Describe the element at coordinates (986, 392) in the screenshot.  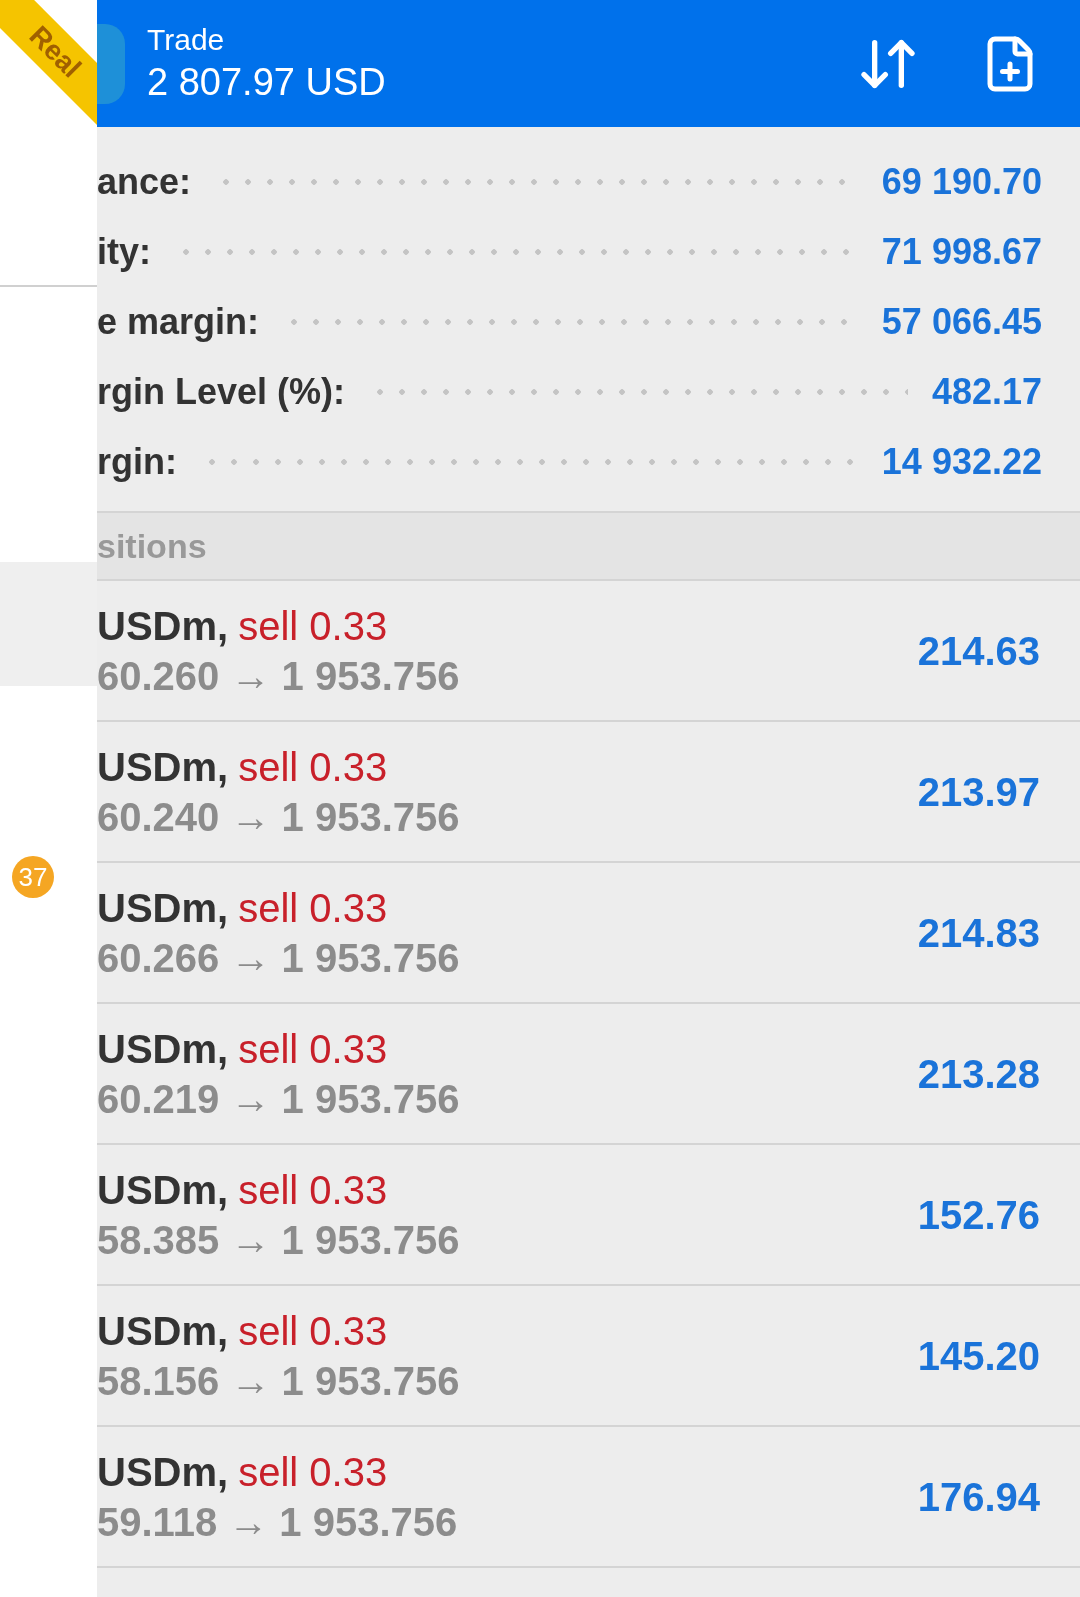
I see `summary-value: 482.17` at that location.